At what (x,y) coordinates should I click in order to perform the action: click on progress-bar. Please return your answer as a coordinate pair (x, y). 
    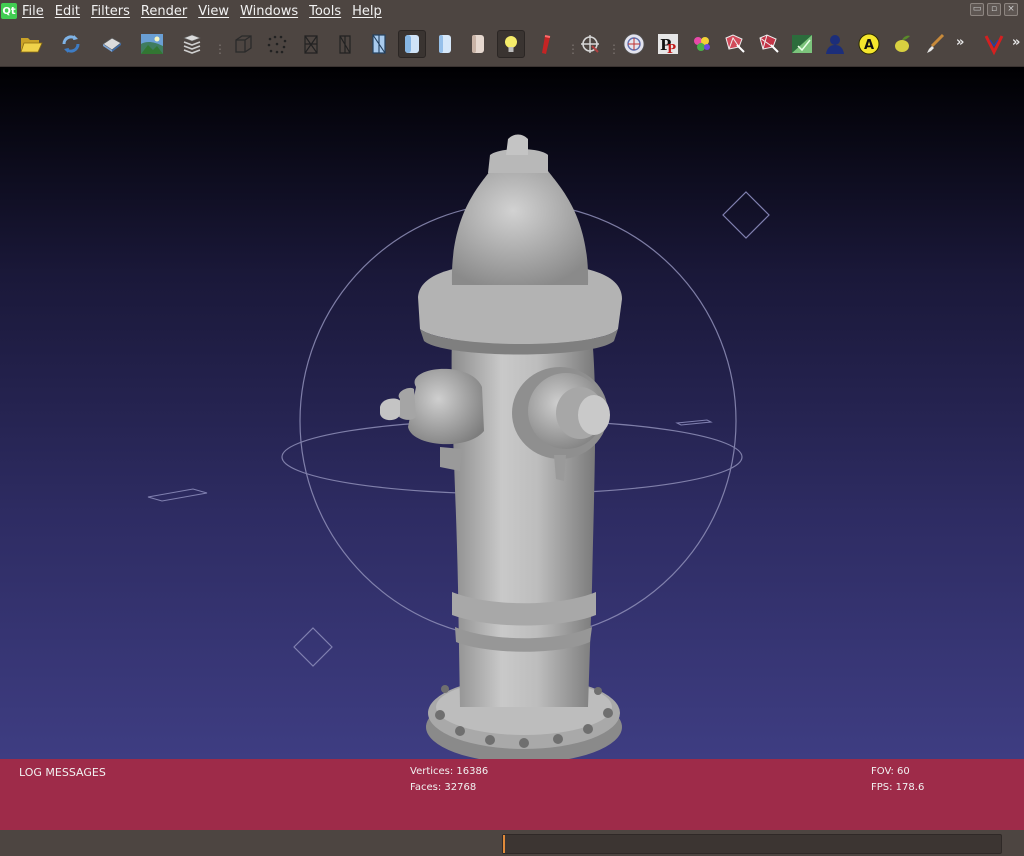
    Looking at the image, I should click on (752, 844).